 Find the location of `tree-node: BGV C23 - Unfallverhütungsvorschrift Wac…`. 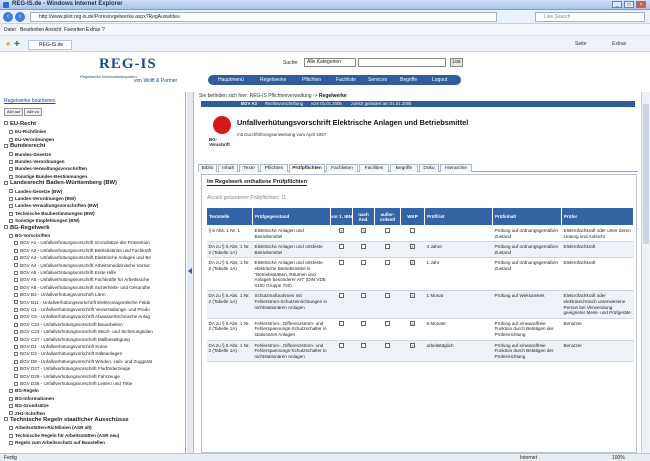

tree-node: BGV C23 - Unfallverhütungsvorschrift Wac… is located at coordinates (78, 331).